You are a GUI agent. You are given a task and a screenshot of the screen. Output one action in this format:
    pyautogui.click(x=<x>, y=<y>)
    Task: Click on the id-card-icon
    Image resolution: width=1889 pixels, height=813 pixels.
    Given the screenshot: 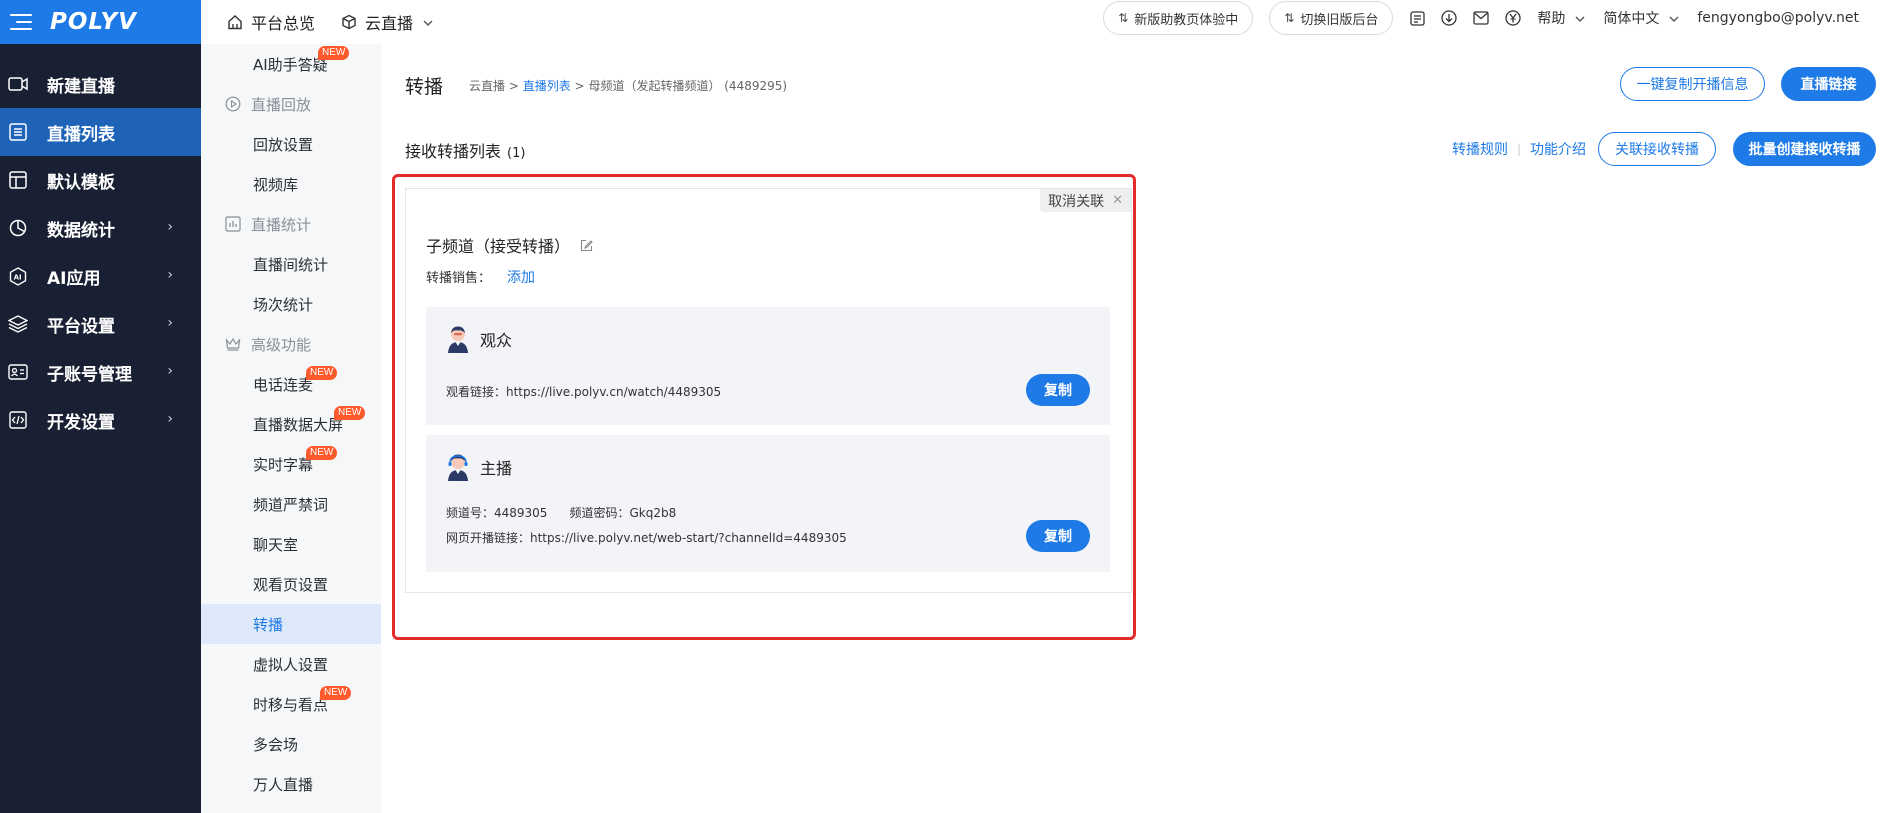 What is the action you would take?
    pyautogui.click(x=18, y=372)
    